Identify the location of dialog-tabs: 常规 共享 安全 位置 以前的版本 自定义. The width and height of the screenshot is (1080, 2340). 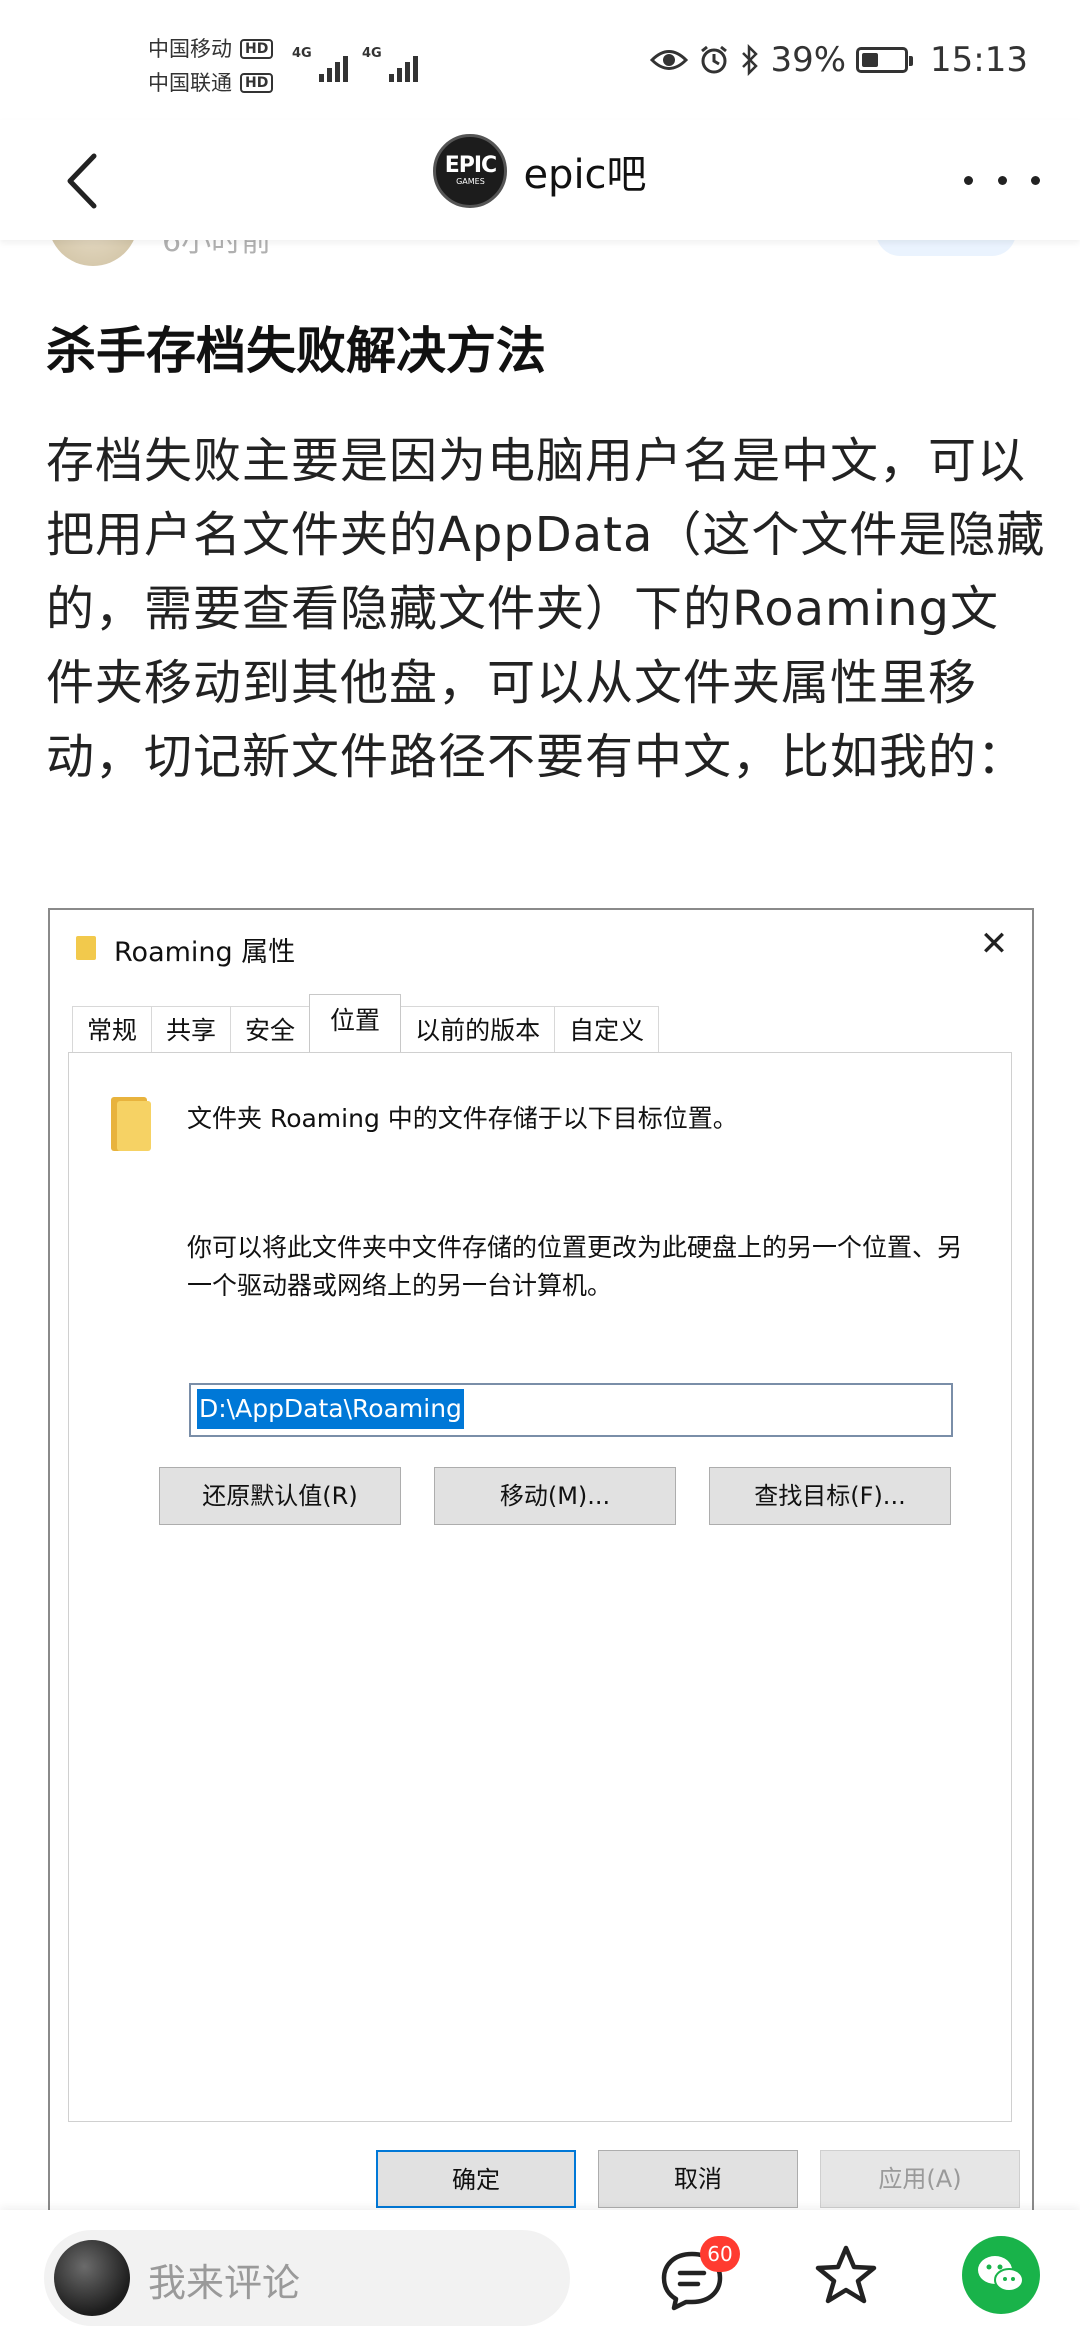
(366, 1023).